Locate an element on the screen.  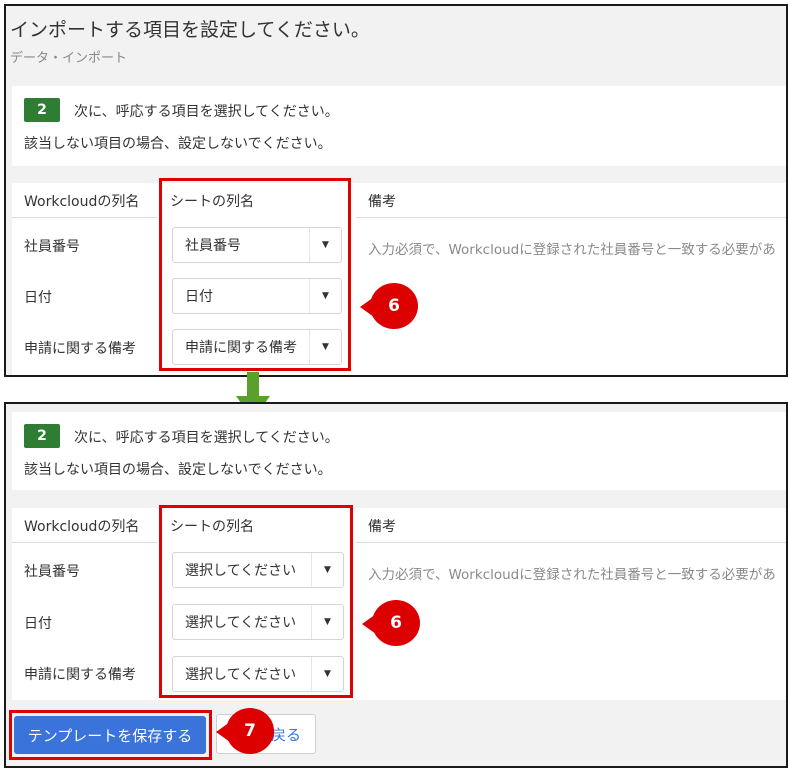
highlight-box-save-button is located at coordinates (110, 735).